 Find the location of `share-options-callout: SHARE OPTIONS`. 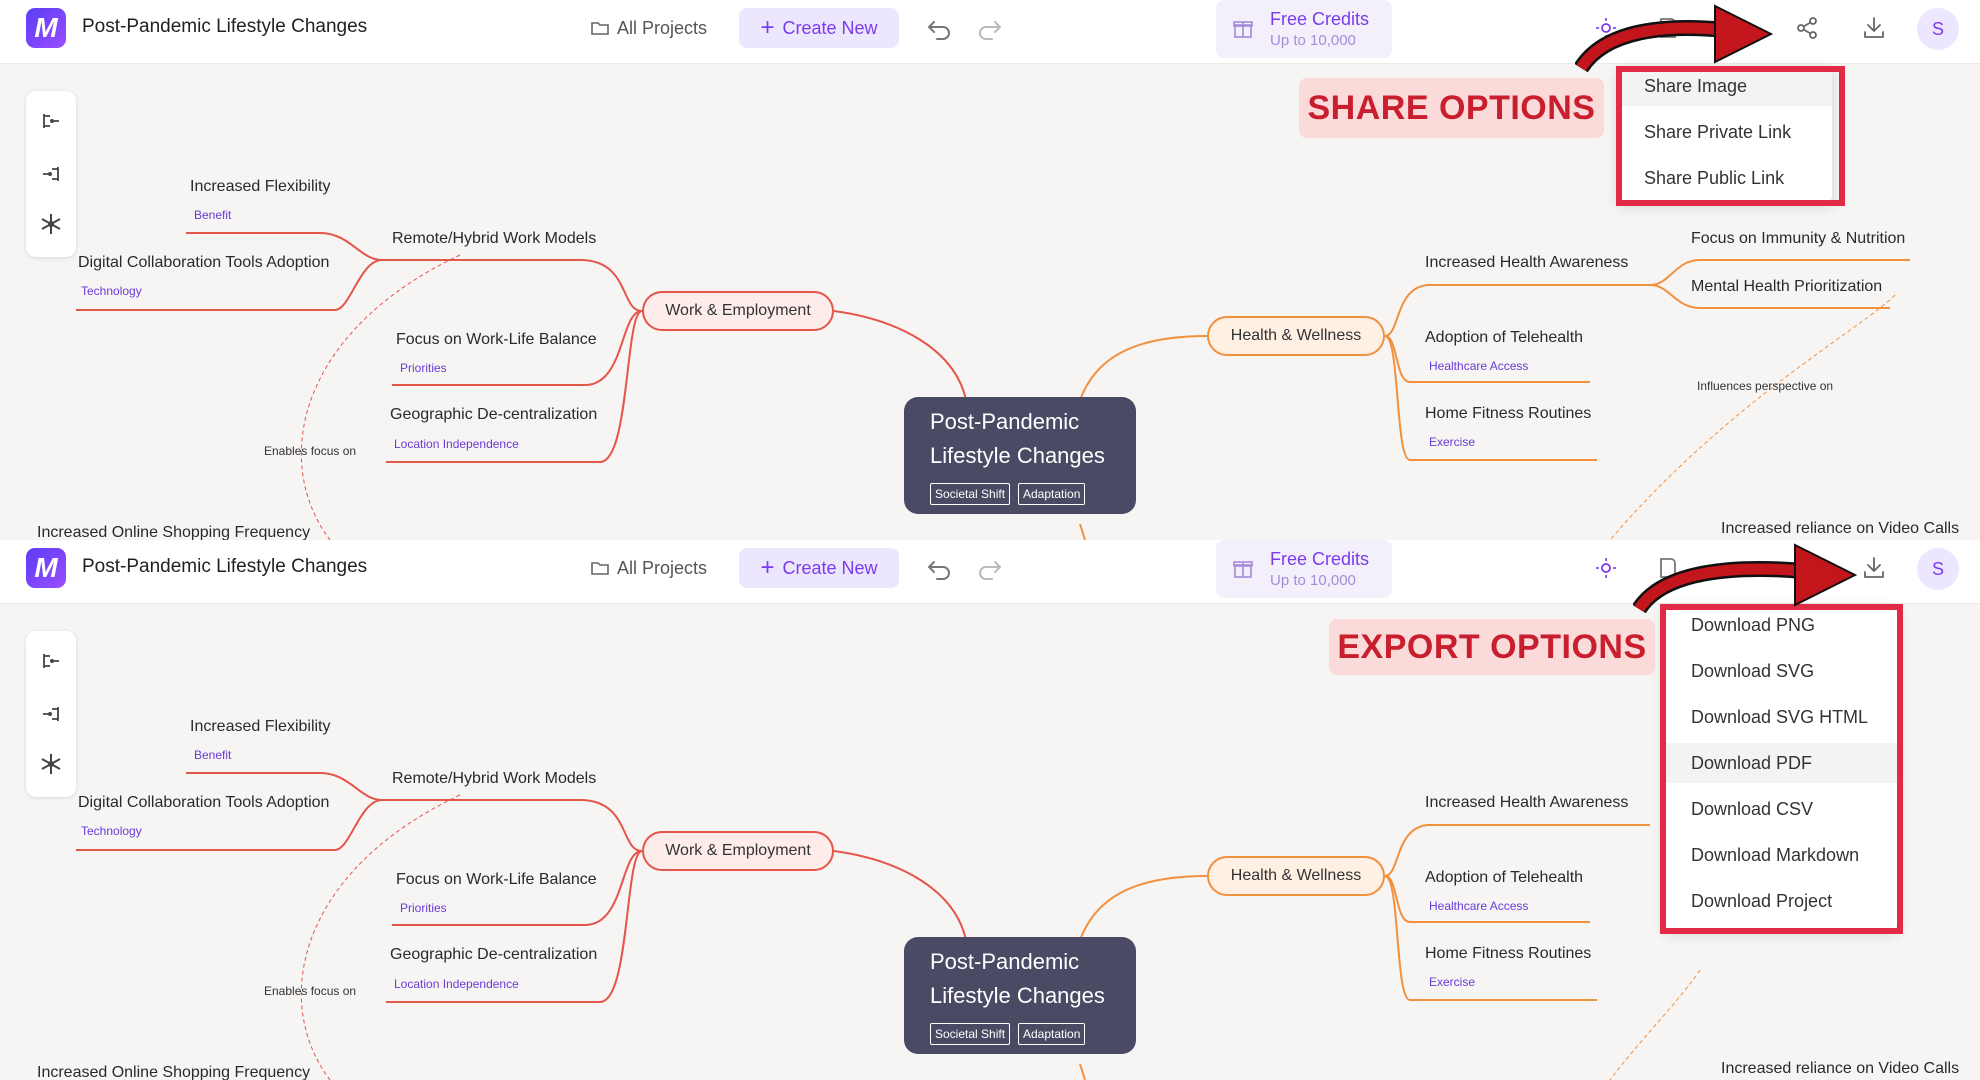

share-options-callout: SHARE OPTIONS is located at coordinates (1451, 108).